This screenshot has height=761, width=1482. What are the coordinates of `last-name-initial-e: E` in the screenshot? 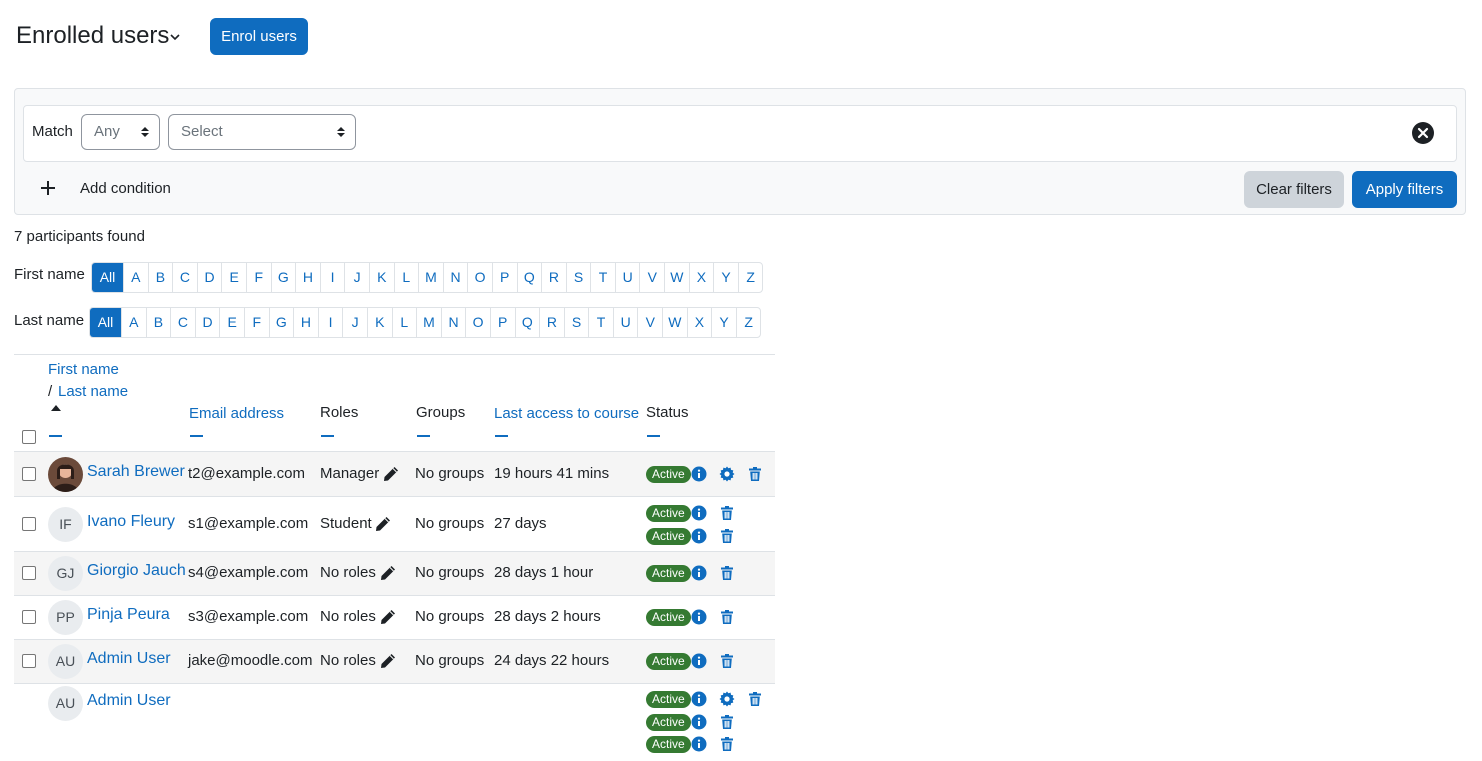 It's located at (231, 322).